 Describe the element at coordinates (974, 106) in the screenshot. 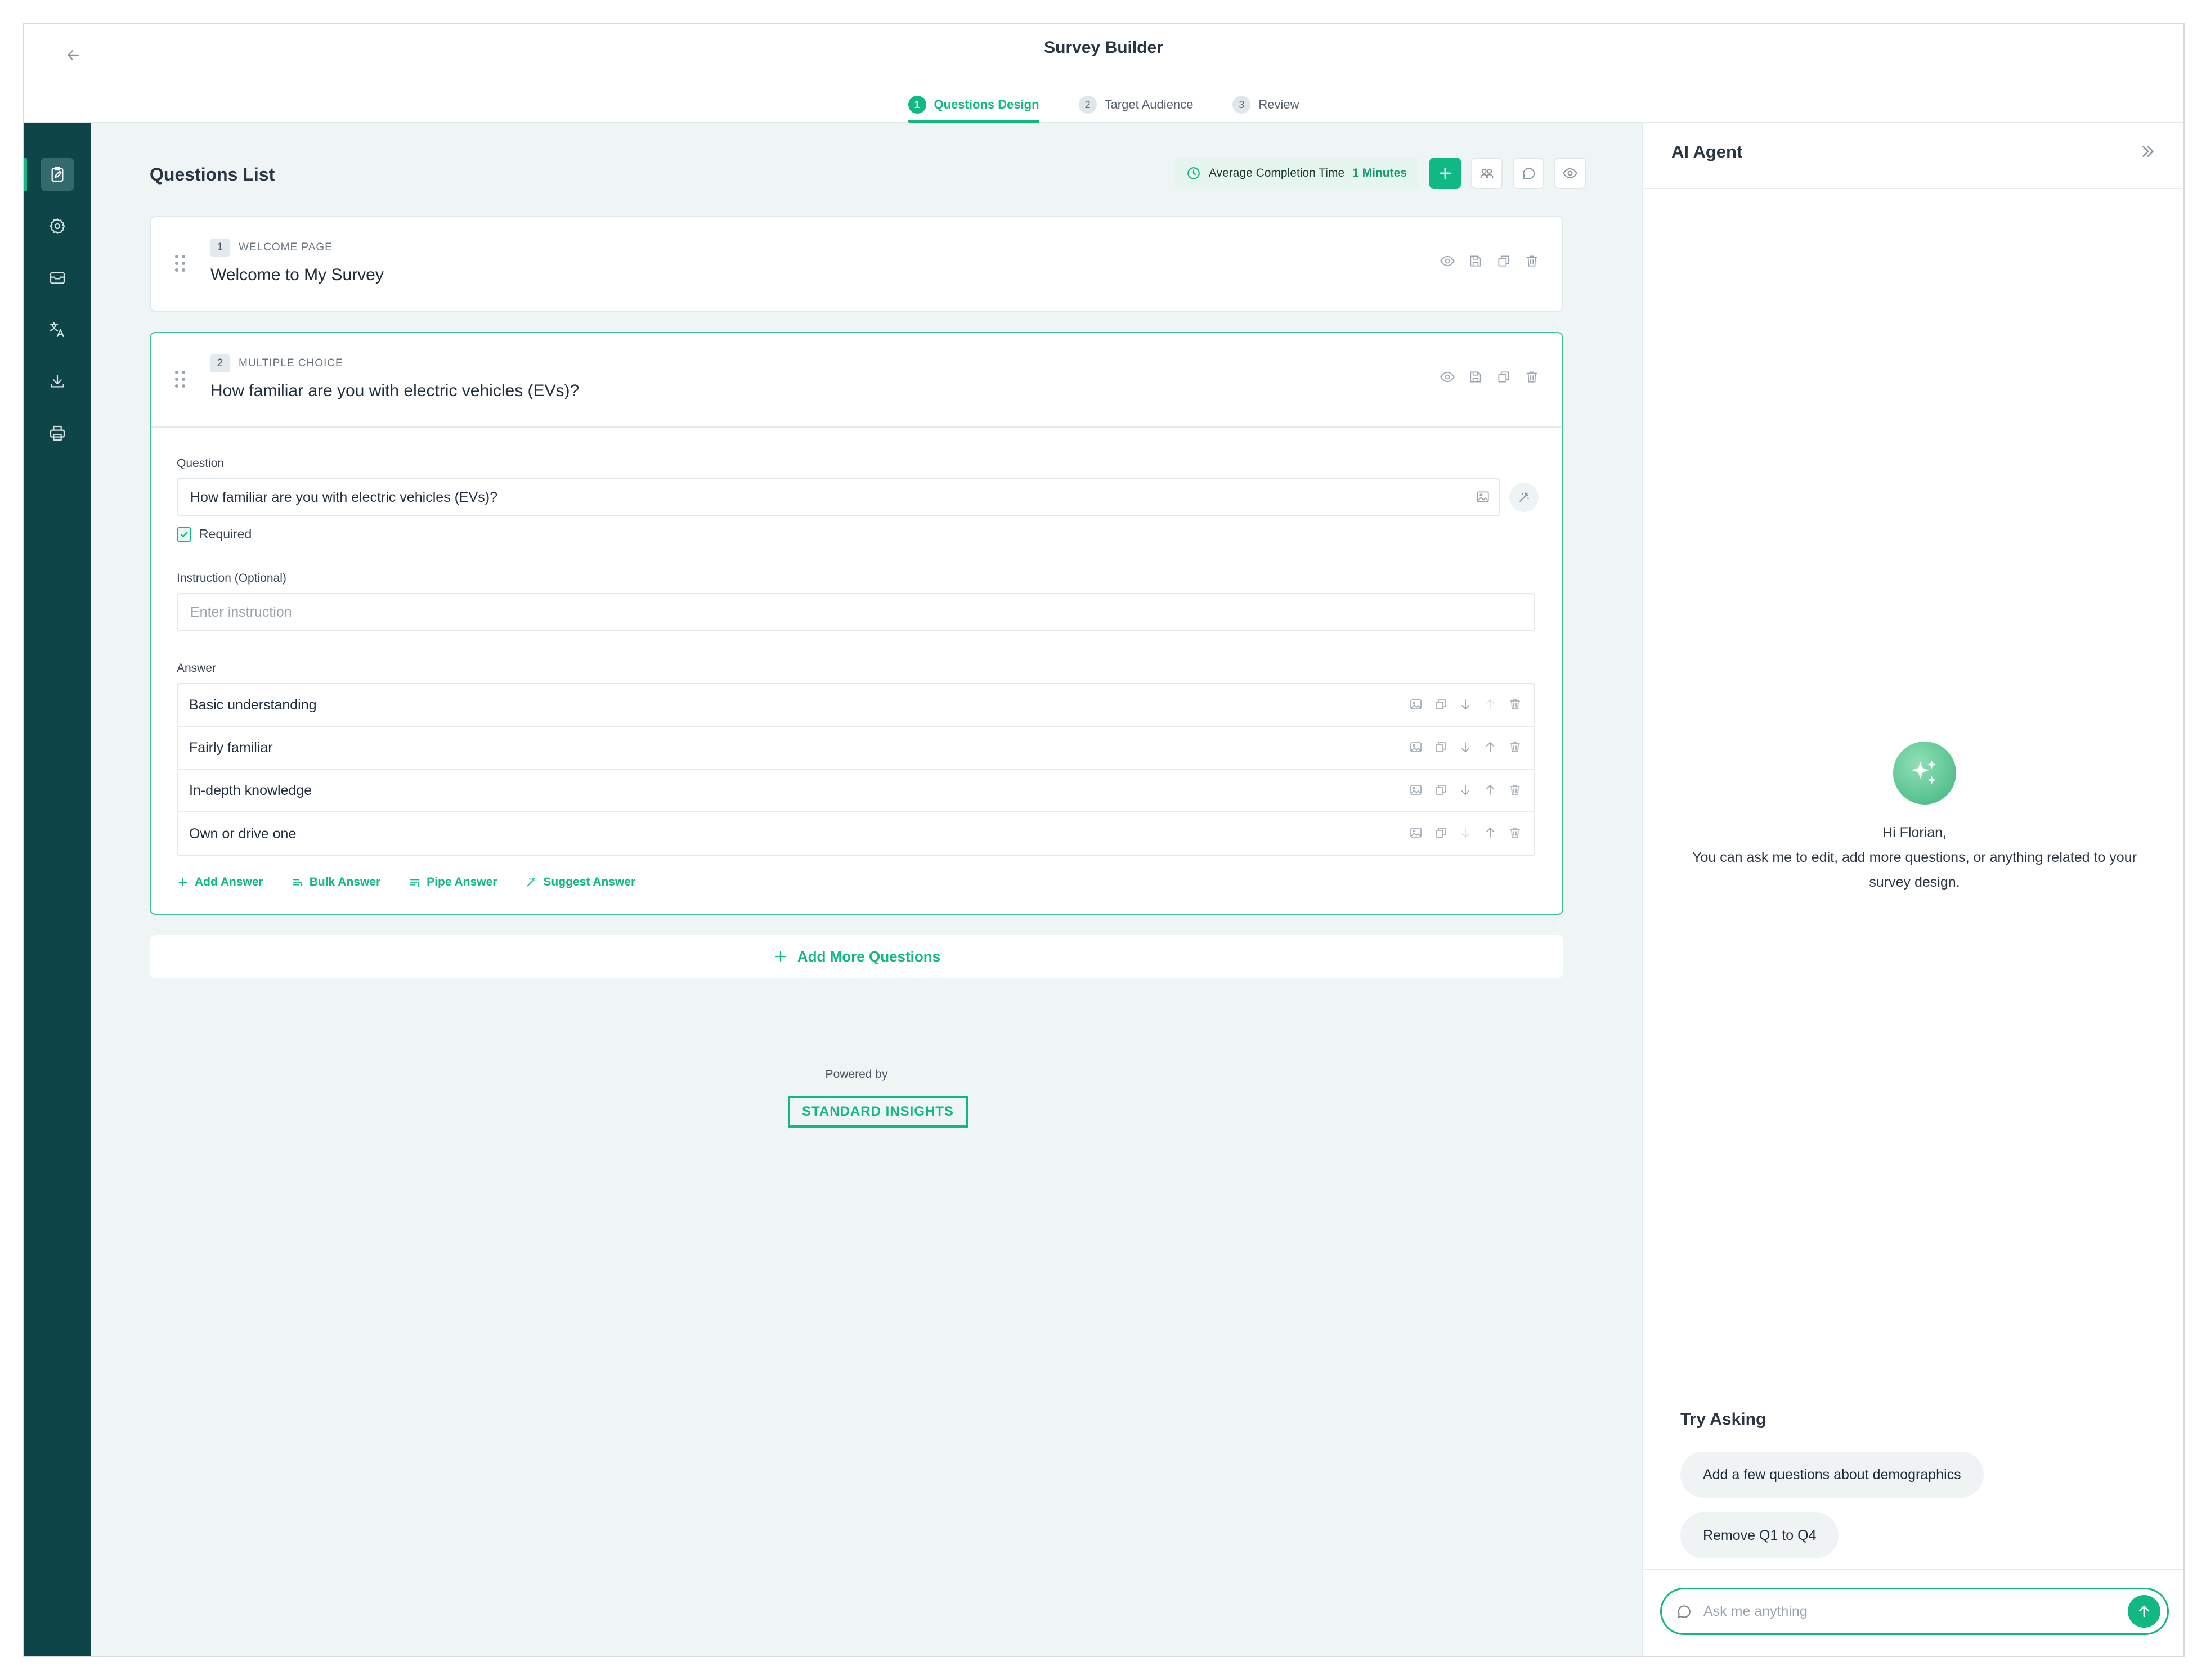

I see `step-questions-design: 1 Questions Design` at that location.